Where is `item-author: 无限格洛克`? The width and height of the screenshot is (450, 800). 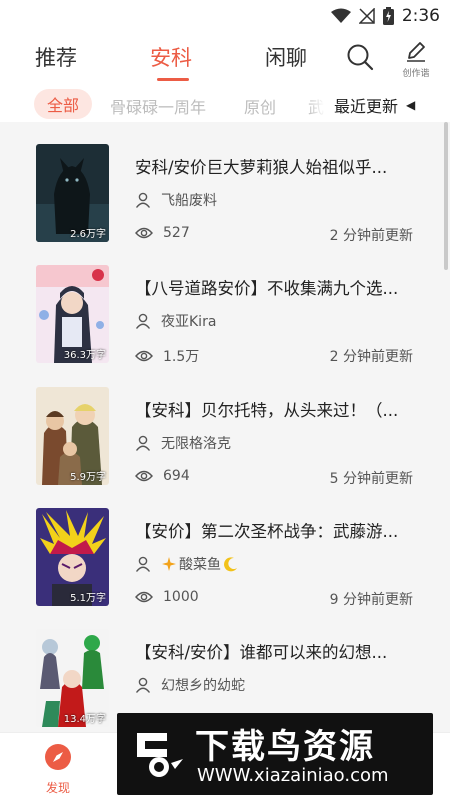 item-author: 无限格洛克 is located at coordinates (183, 443).